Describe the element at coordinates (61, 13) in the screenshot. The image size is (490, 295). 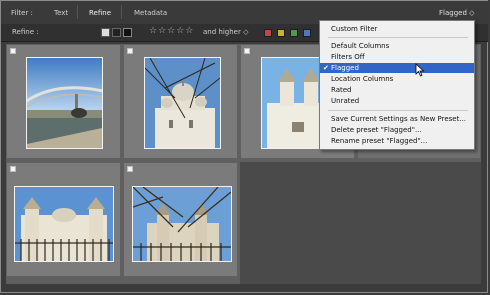
I see `tab-text: Text` at that location.